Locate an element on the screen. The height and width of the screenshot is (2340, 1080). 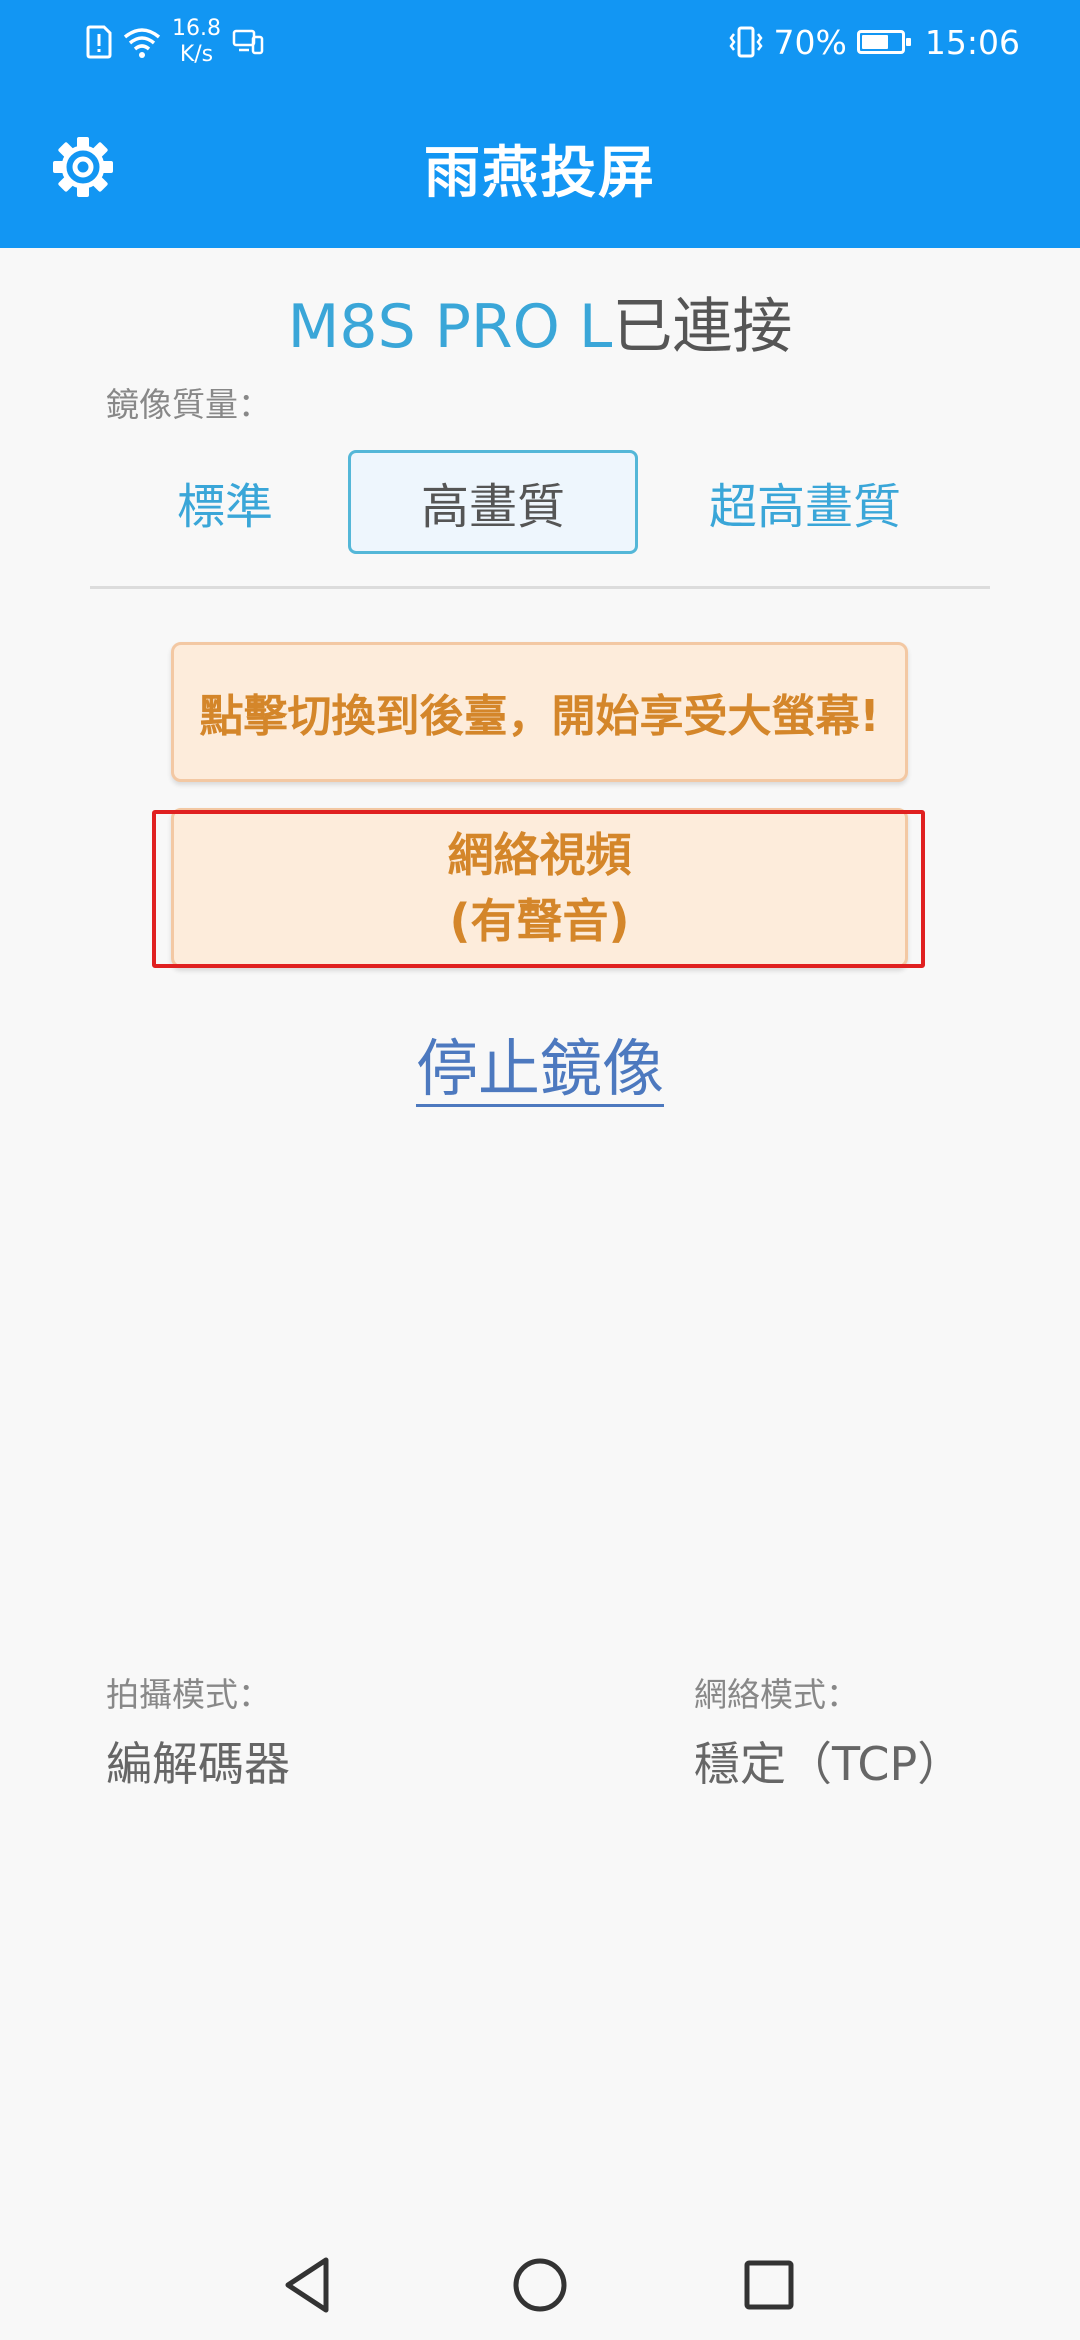
stop-mirroring-container: 停止鏡像 is located at coordinates (540, 1063).